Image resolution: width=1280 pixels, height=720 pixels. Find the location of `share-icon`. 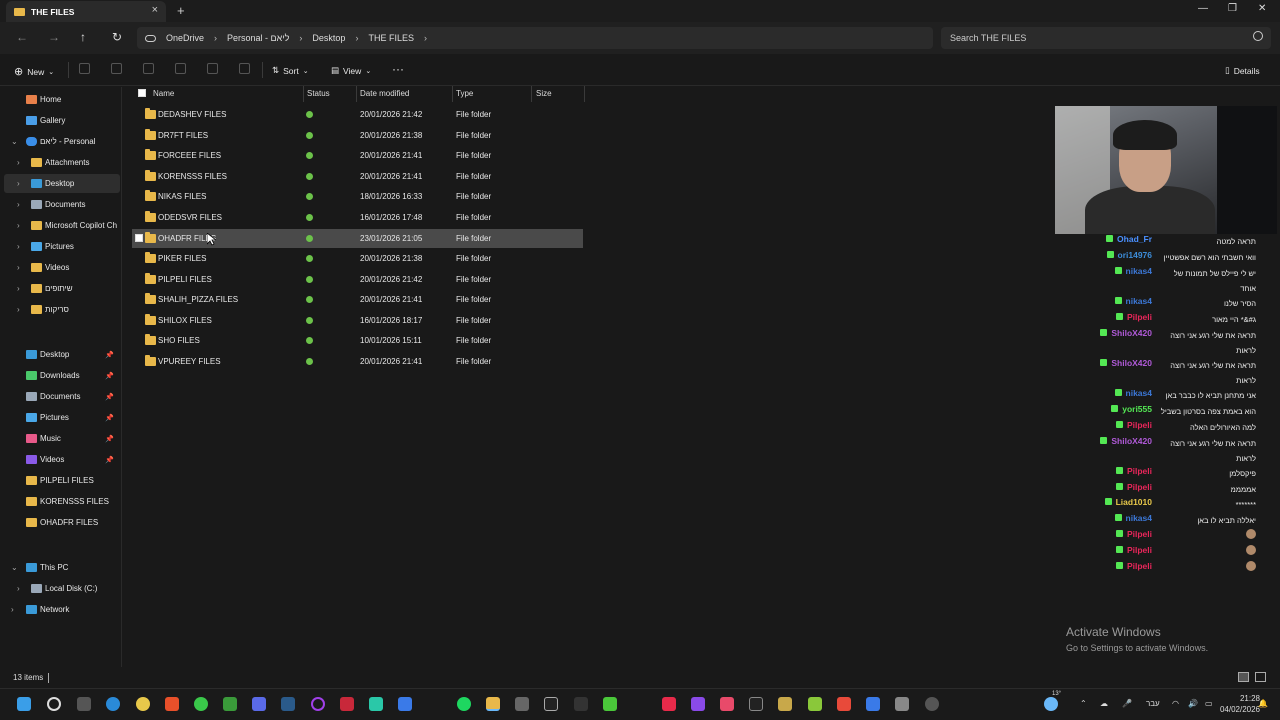

share-icon is located at coordinates (212, 68).